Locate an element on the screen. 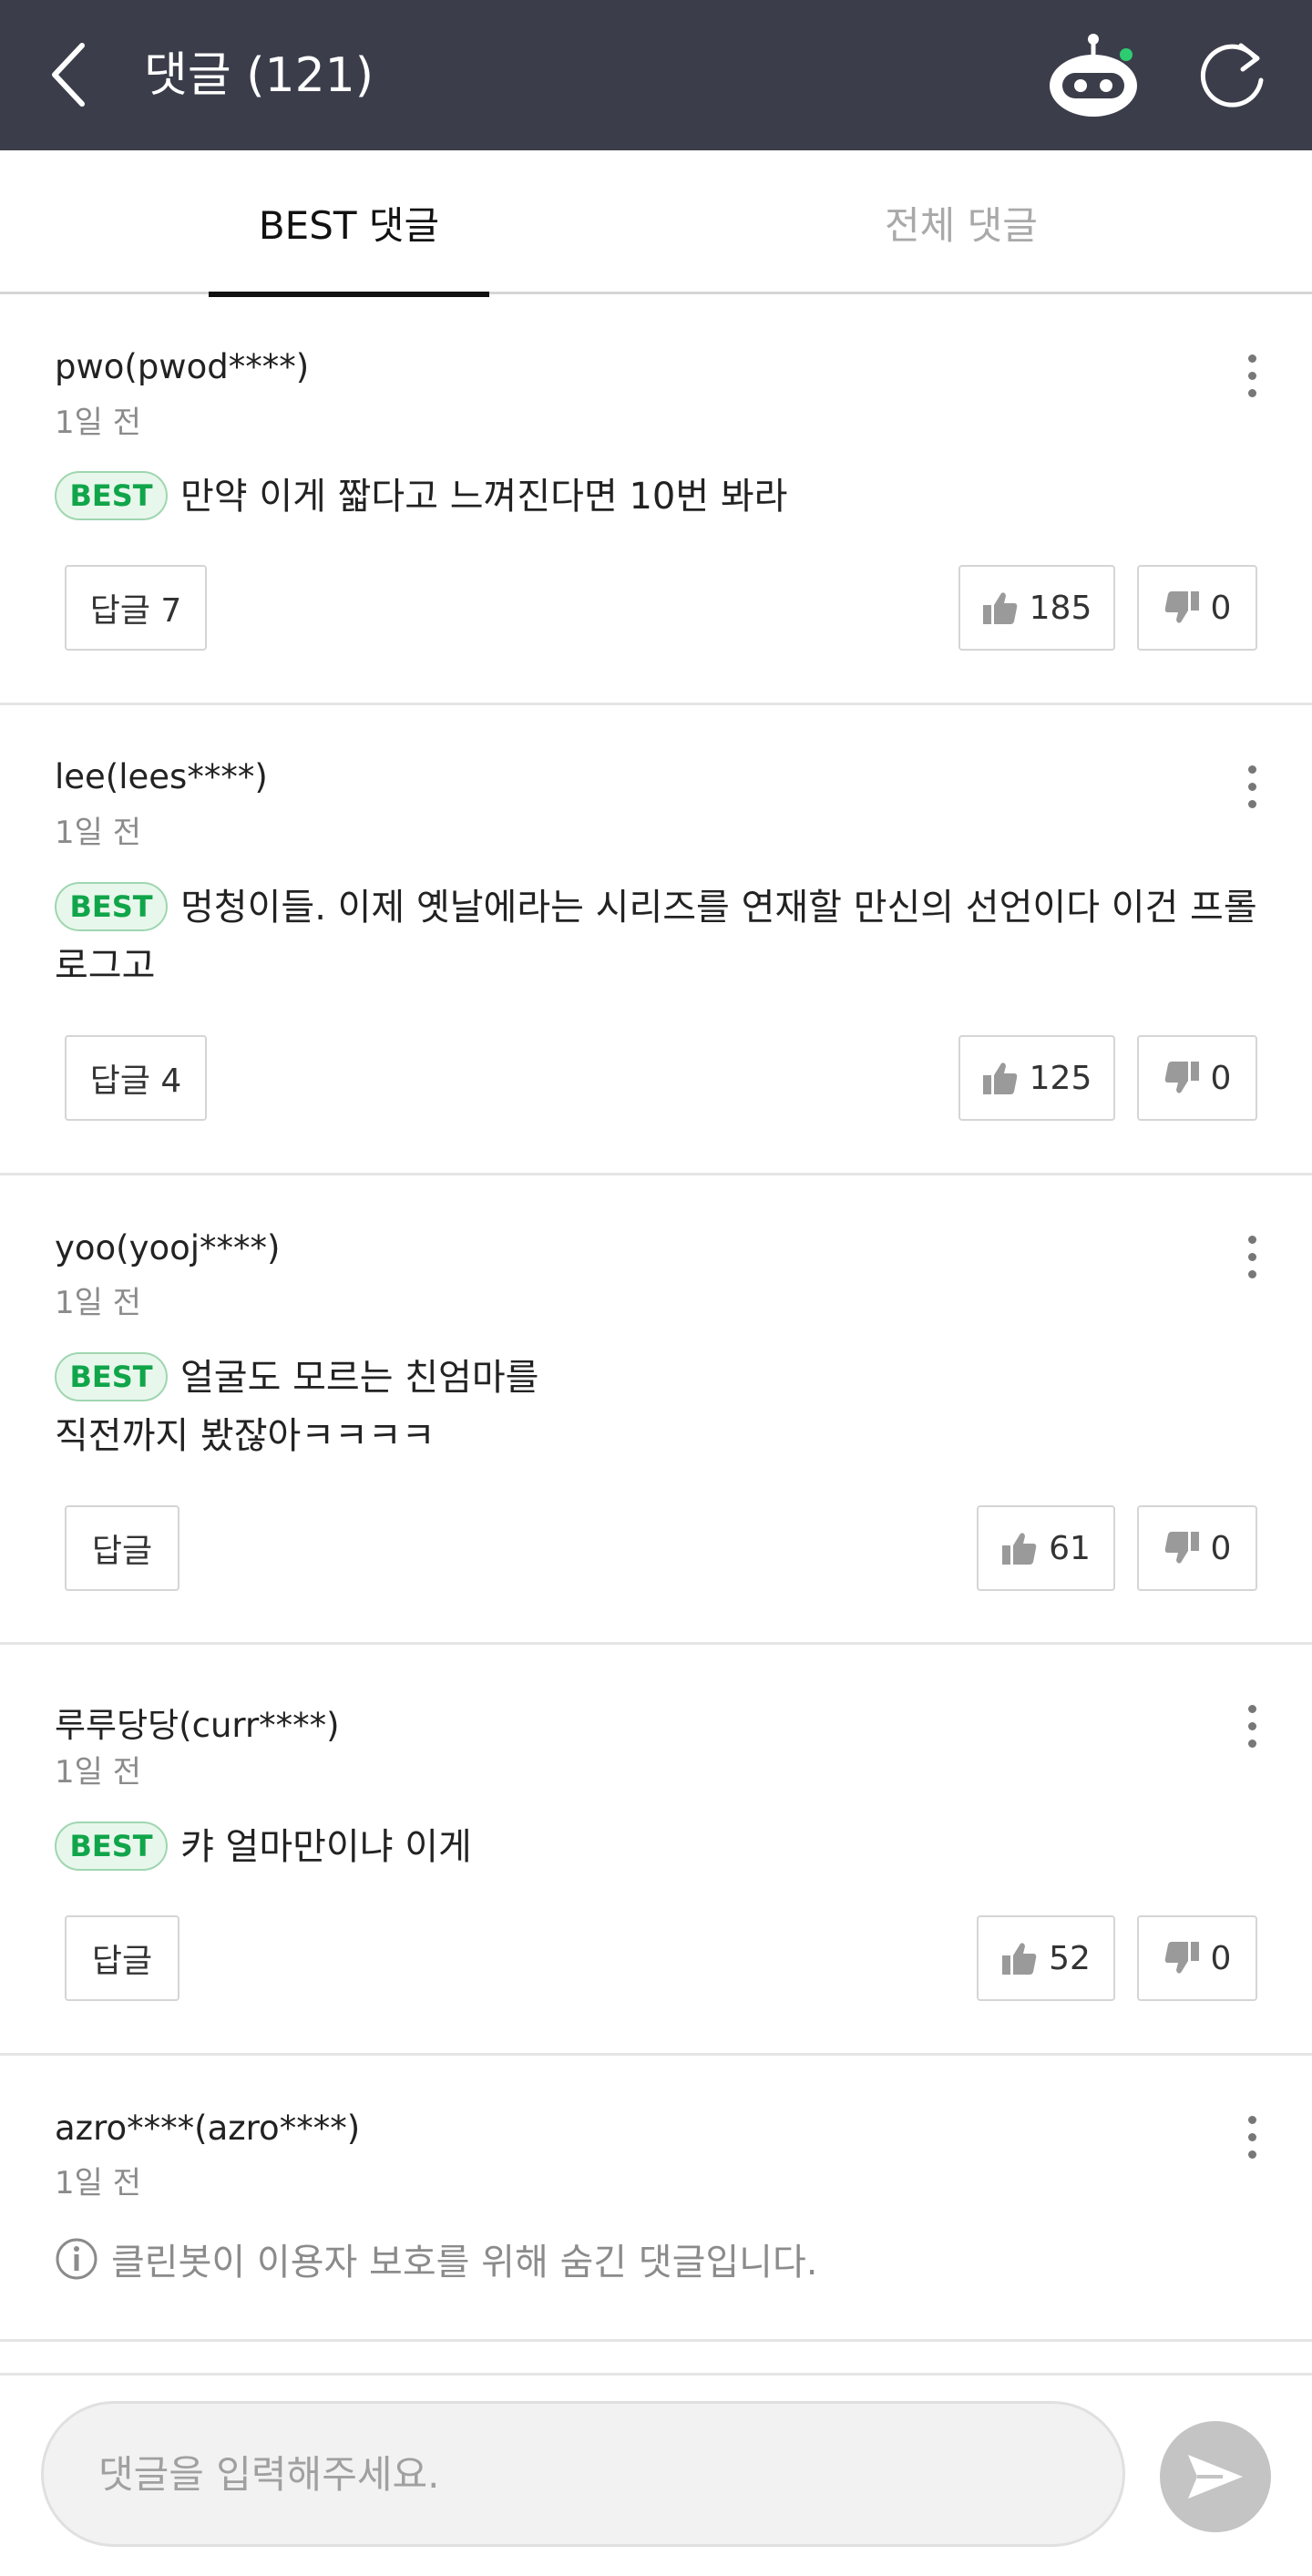 The height and width of the screenshot is (2576, 1312). comment-body: BEST 캬 얼마만이냐 이게 is located at coordinates (660, 1847).